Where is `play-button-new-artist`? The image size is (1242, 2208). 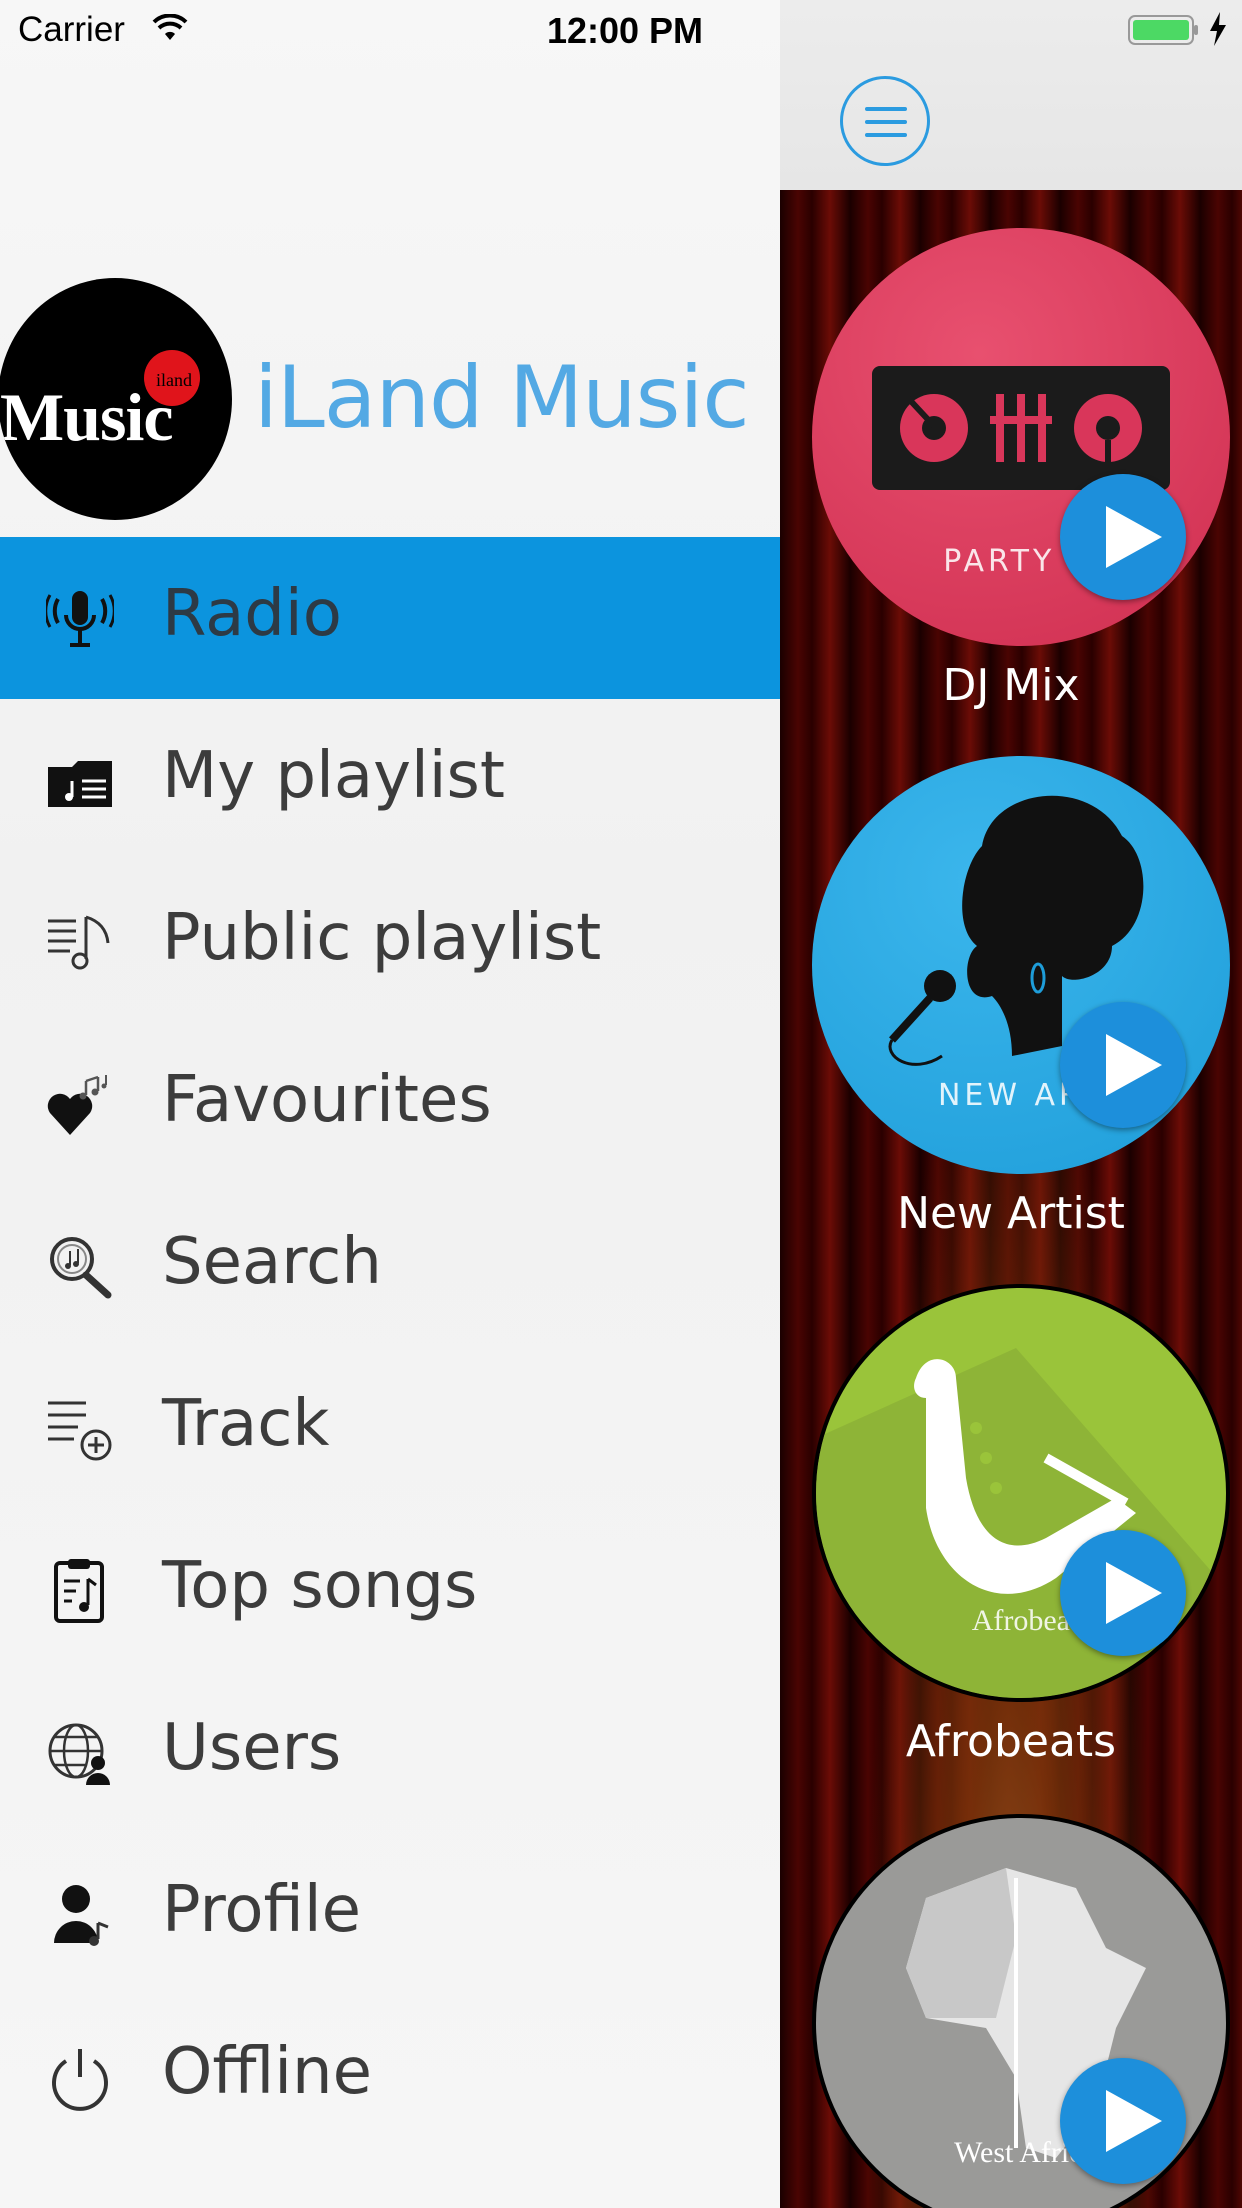 play-button-new-artist is located at coordinates (1123, 1065).